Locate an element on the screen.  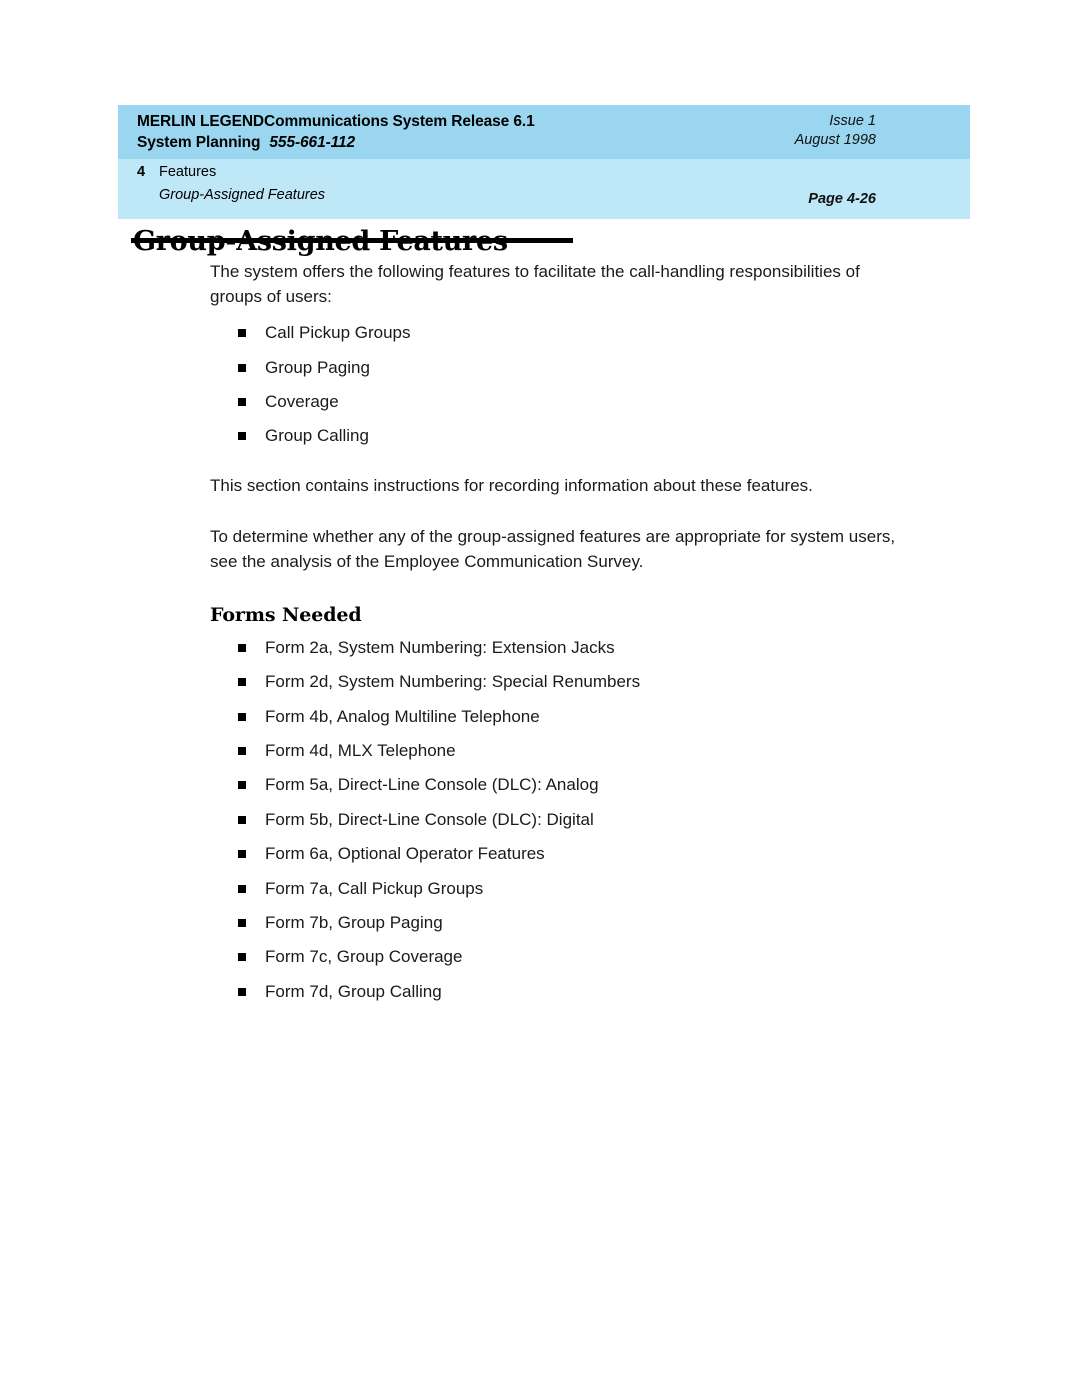
list-item-label: Call Pickup Groups is located at coordinates (338, 333).